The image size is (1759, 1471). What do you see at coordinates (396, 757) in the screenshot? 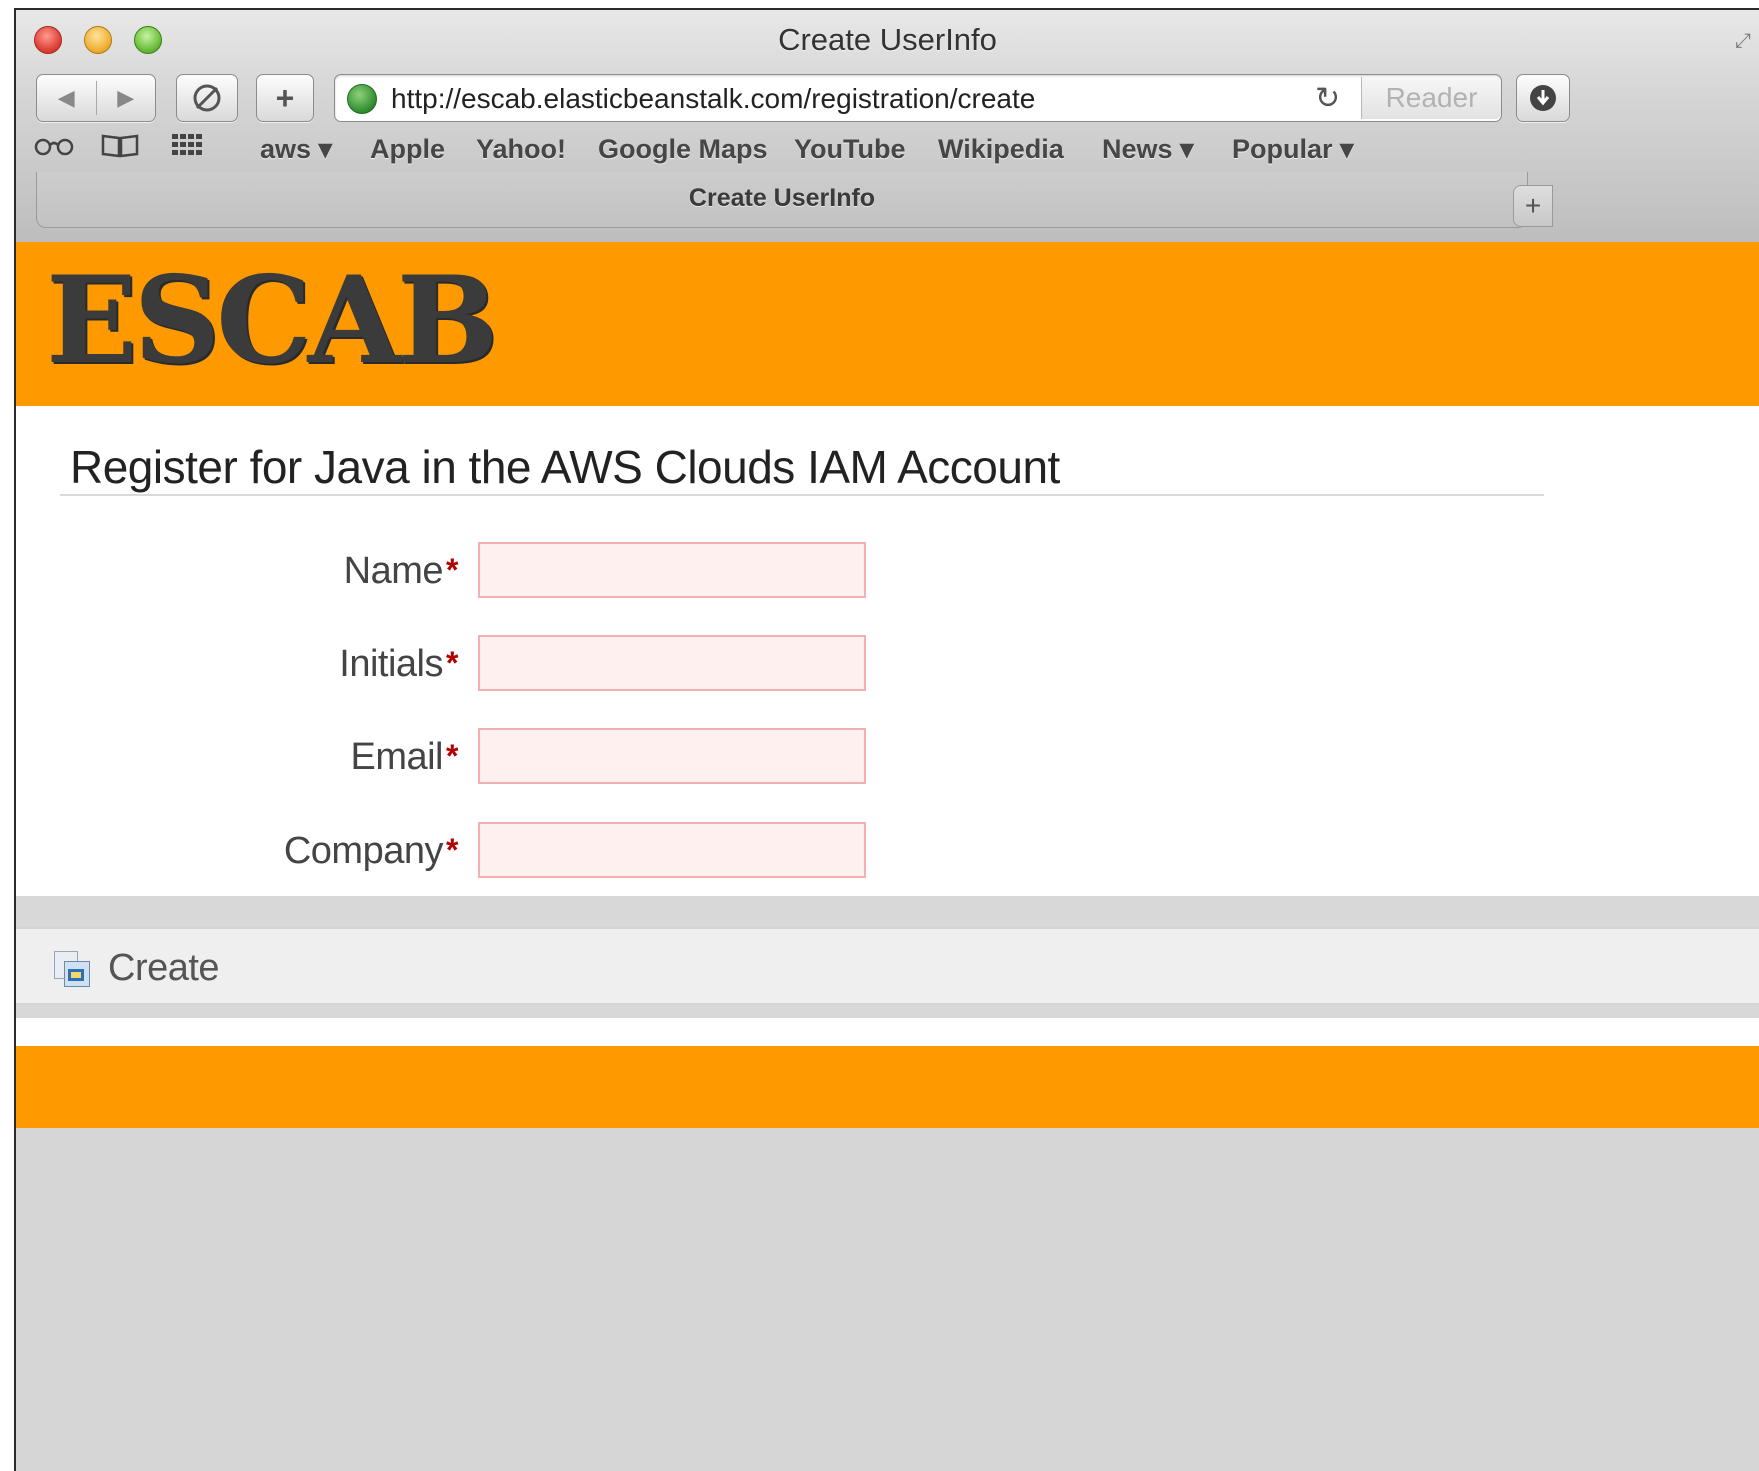
I see `email-label: Email` at bounding box center [396, 757].